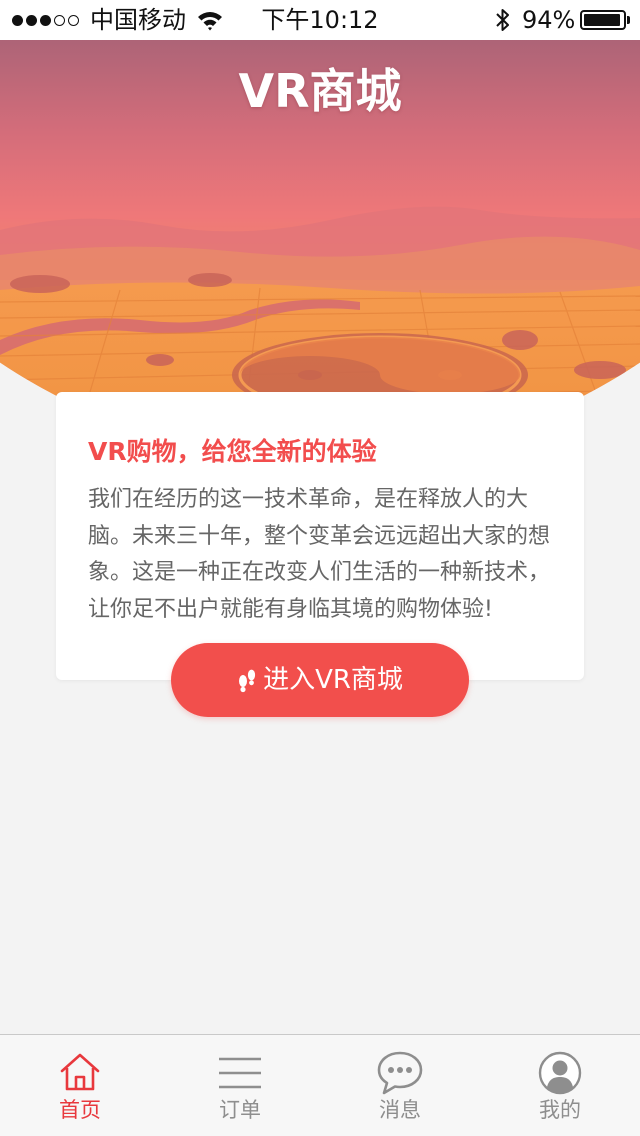 The height and width of the screenshot is (1136, 640). I want to click on tab-profile: 我的, so click(560, 1085).